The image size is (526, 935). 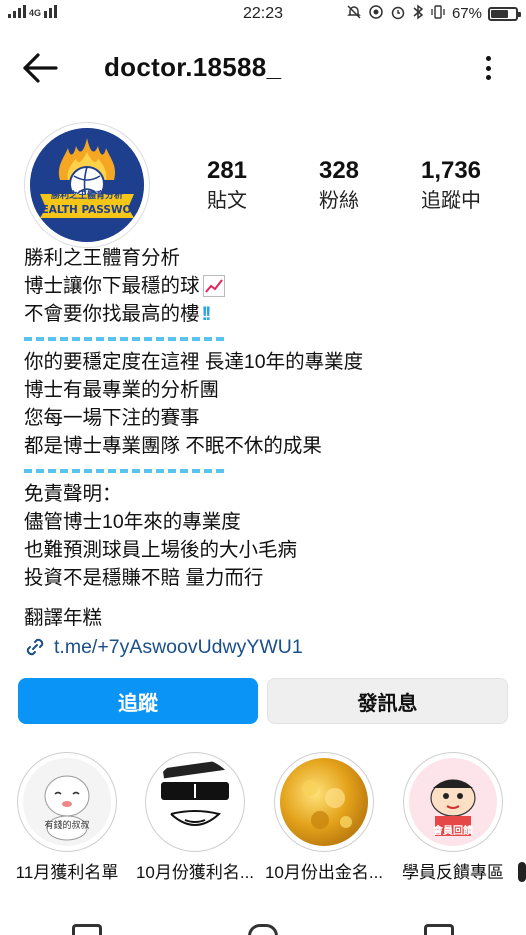 What do you see at coordinates (213, 286) in the screenshot?
I see `chart-increasing-icon` at bounding box center [213, 286].